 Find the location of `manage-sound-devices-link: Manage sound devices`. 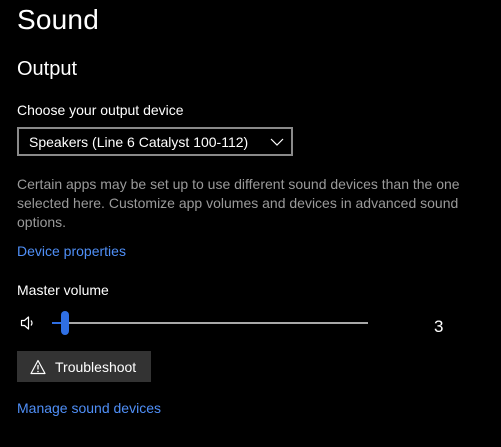

manage-sound-devices-link: Manage sound devices is located at coordinates (89, 408).